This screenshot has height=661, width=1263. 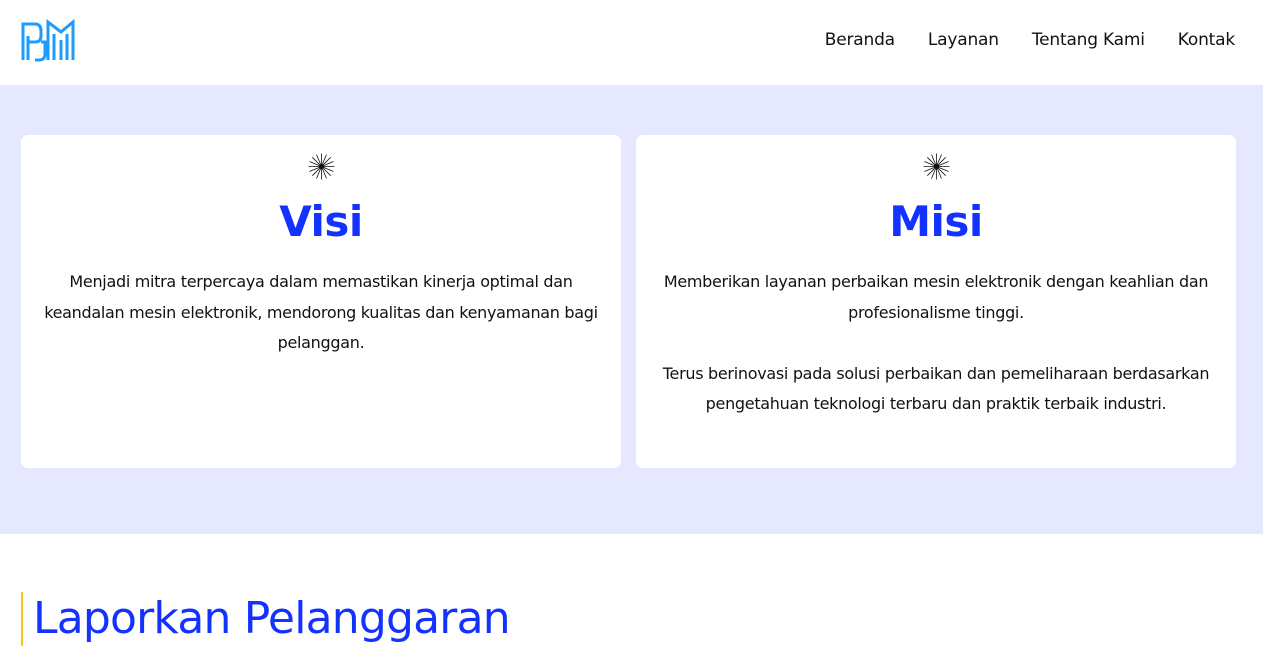 What do you see at coordinates (860, 40) in the screenshot?
I see `nav-beranda: Beranda` at bounding box center [860, 40].